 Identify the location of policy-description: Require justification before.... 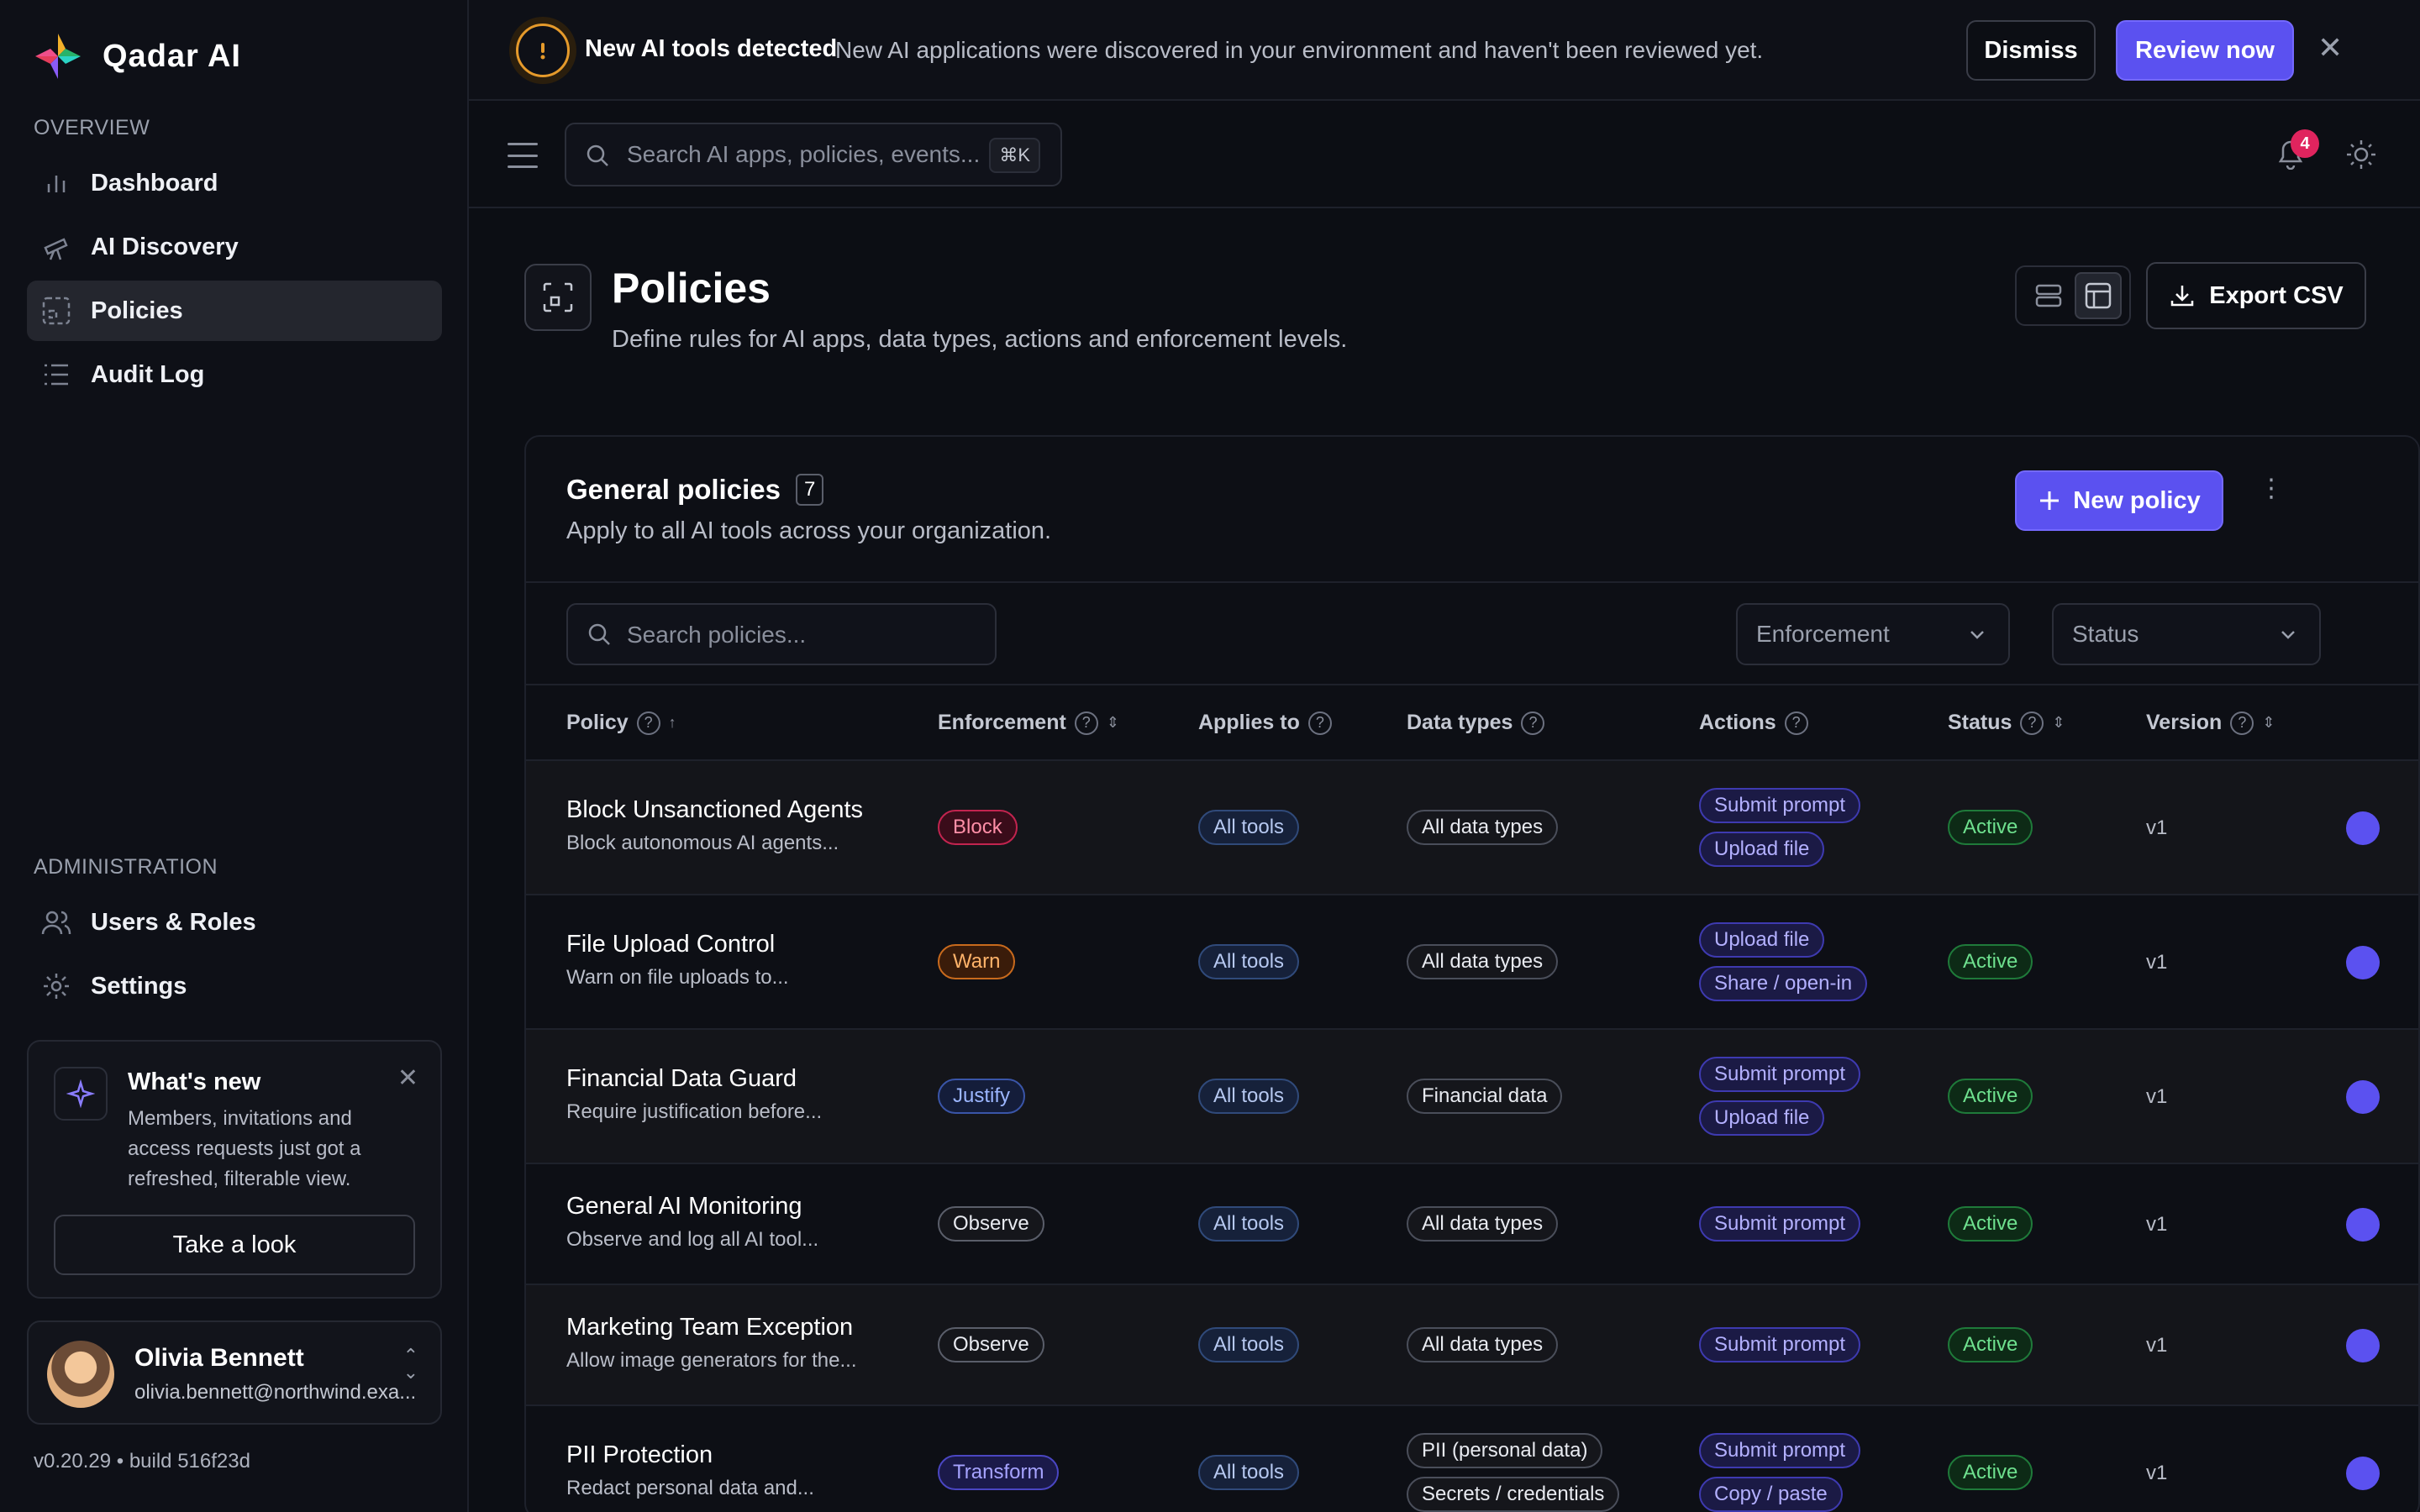
(694, 1111).